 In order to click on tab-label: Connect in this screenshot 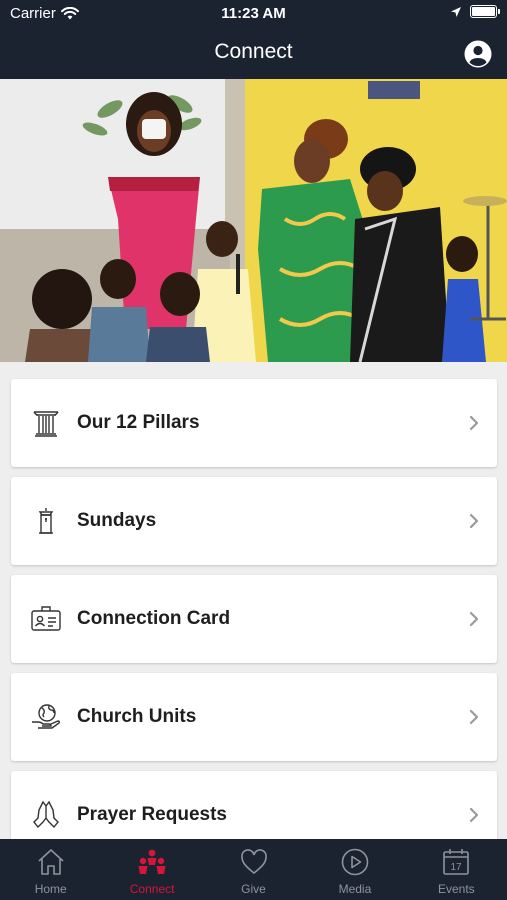, I will do `click(152, 889)`.